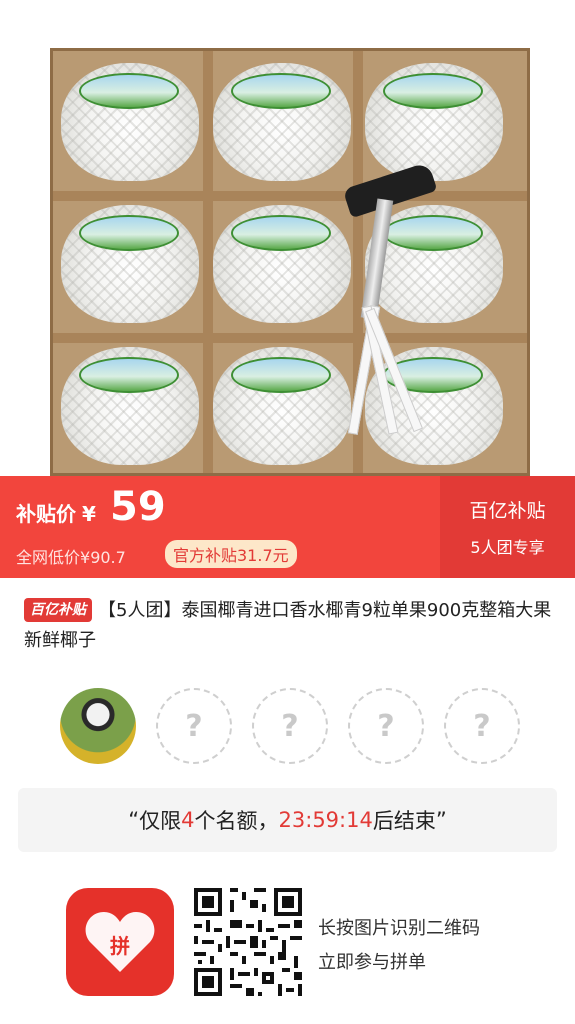  What do you see at coordinates (71, 557) in the screenshot?
I see `original-price: 全网低价¥90.7` at bounding box center [71, 557].